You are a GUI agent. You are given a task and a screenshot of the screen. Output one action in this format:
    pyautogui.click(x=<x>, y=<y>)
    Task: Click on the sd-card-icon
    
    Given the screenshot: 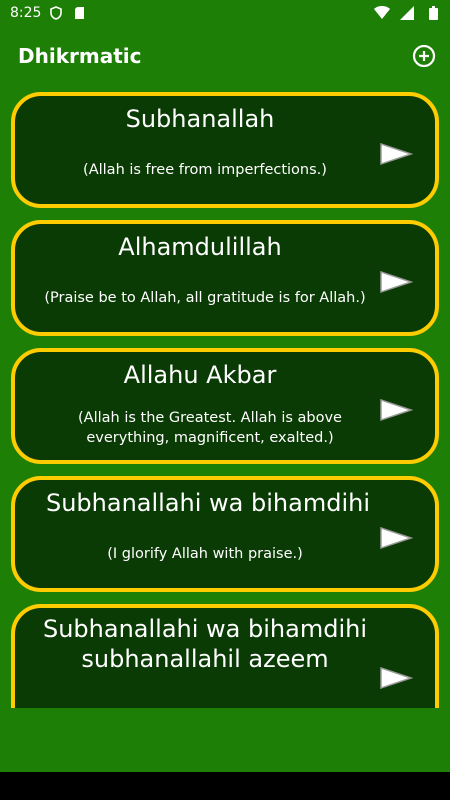 What is the action you would take?
    pyautogui.click(x=79, y=13)
    